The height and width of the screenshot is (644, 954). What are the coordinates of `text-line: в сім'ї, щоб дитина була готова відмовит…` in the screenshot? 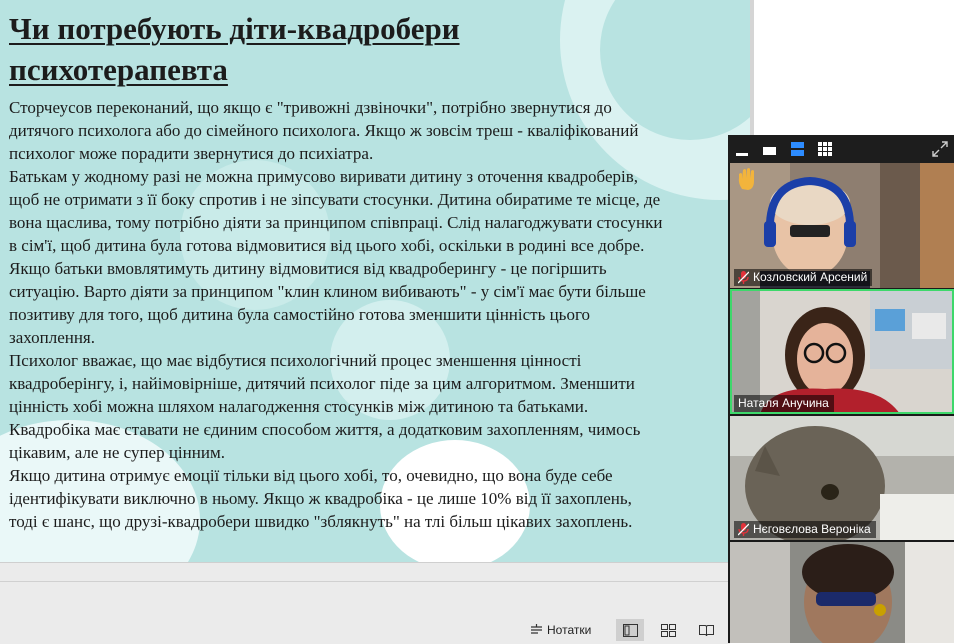 It's located at (327, 245).